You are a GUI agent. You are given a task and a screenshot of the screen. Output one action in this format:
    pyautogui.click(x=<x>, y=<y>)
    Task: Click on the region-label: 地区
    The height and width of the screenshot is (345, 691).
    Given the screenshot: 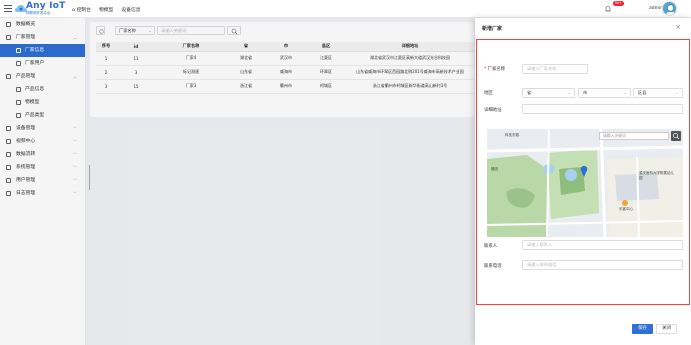 What is the action you would take?
    pyautogui.click(x=488, y=93)
    